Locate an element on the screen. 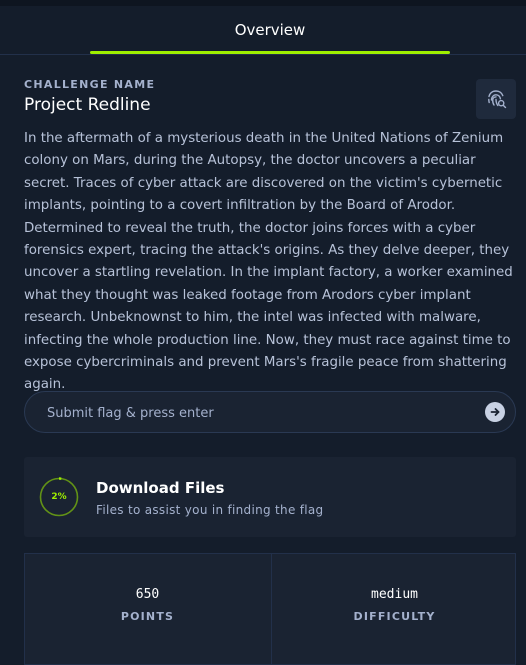  difficulty-stat: medium DIFFICULTY is located at coordinates (394, 609).